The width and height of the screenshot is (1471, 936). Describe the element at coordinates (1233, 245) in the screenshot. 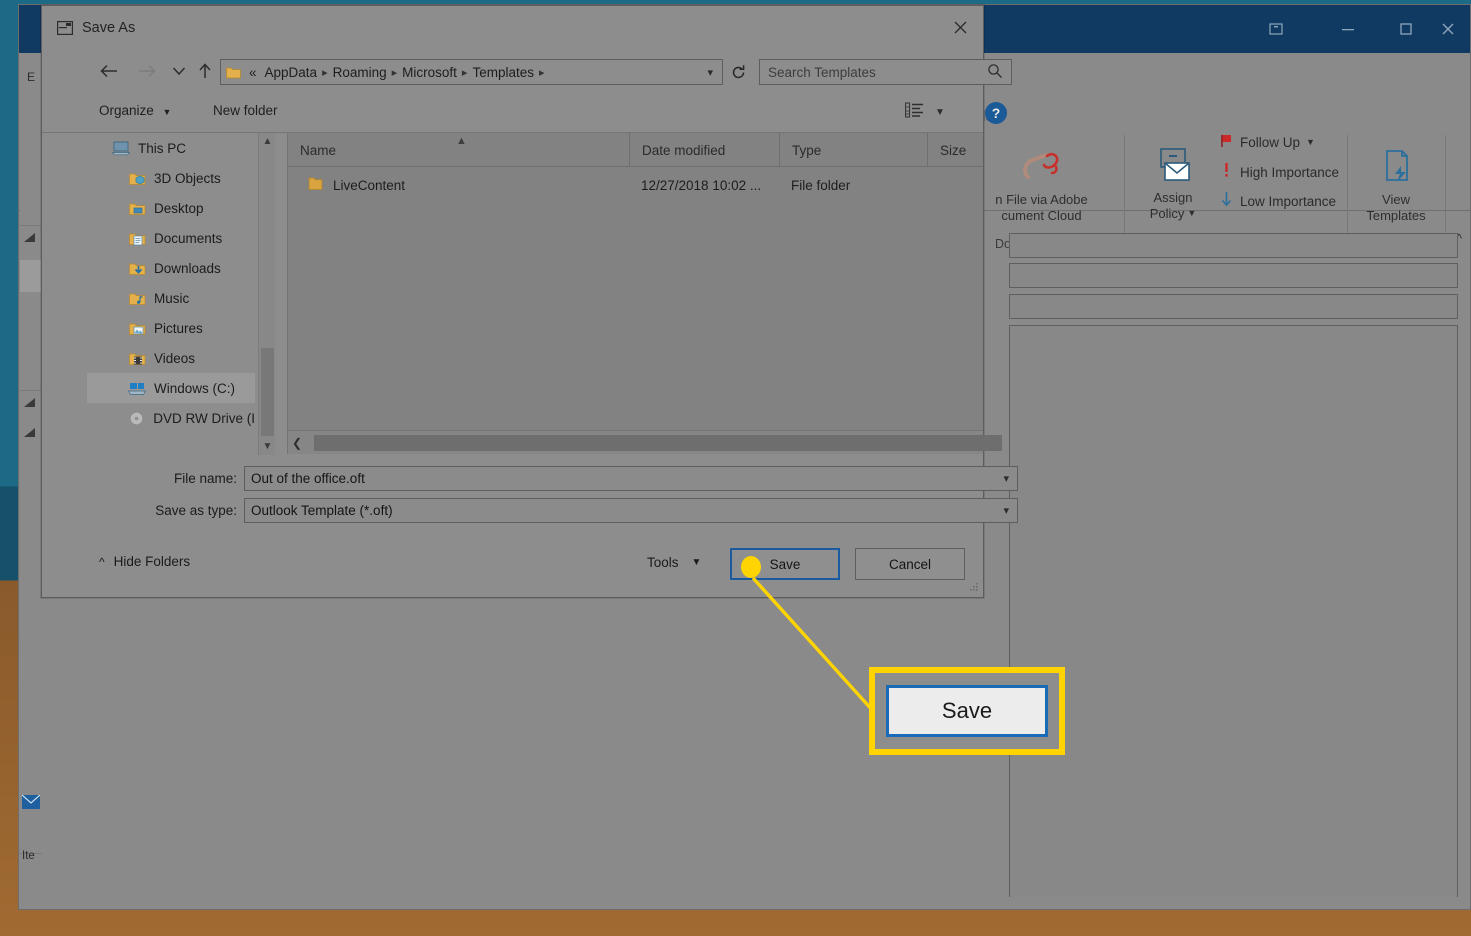

I see `compose-field-to` at that location.